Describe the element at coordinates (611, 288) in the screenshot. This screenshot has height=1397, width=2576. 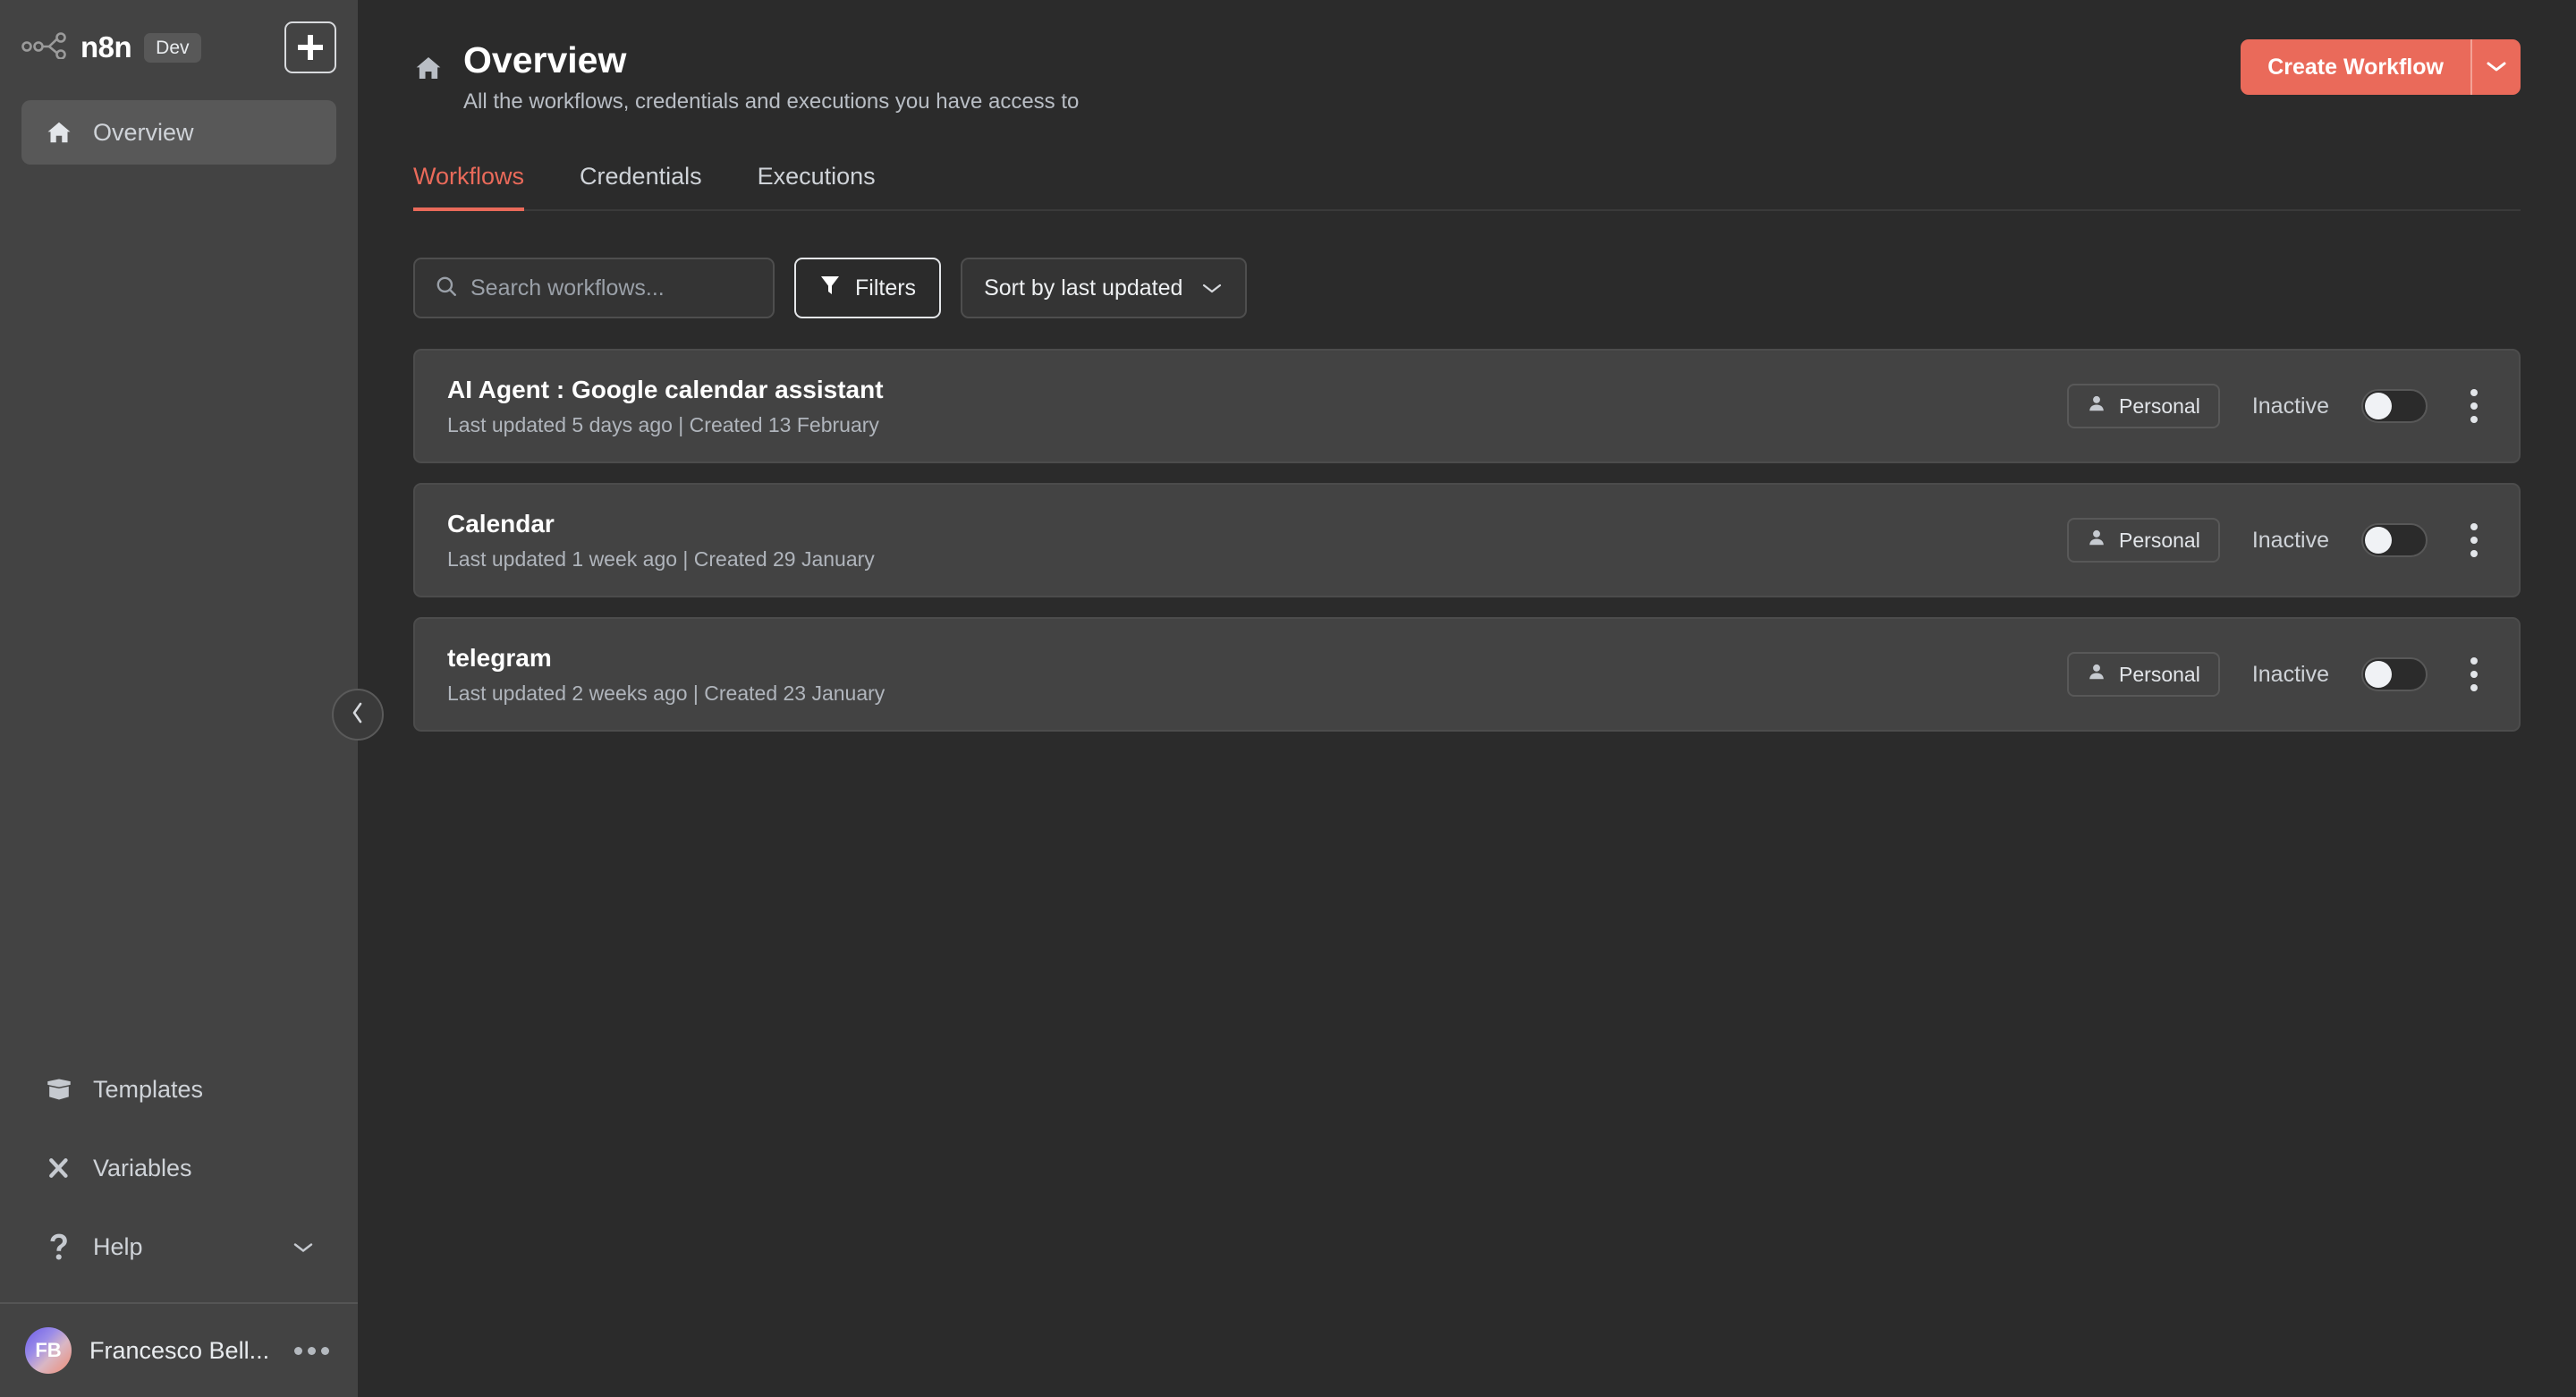
I see `search-input` at that location.